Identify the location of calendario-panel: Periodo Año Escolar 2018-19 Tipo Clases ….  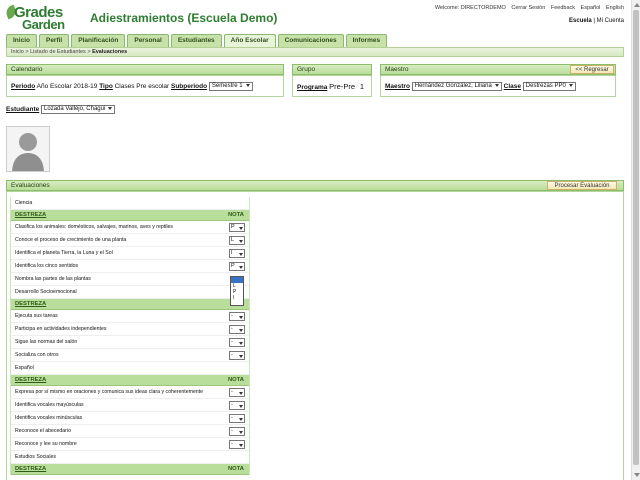
(145, 86).